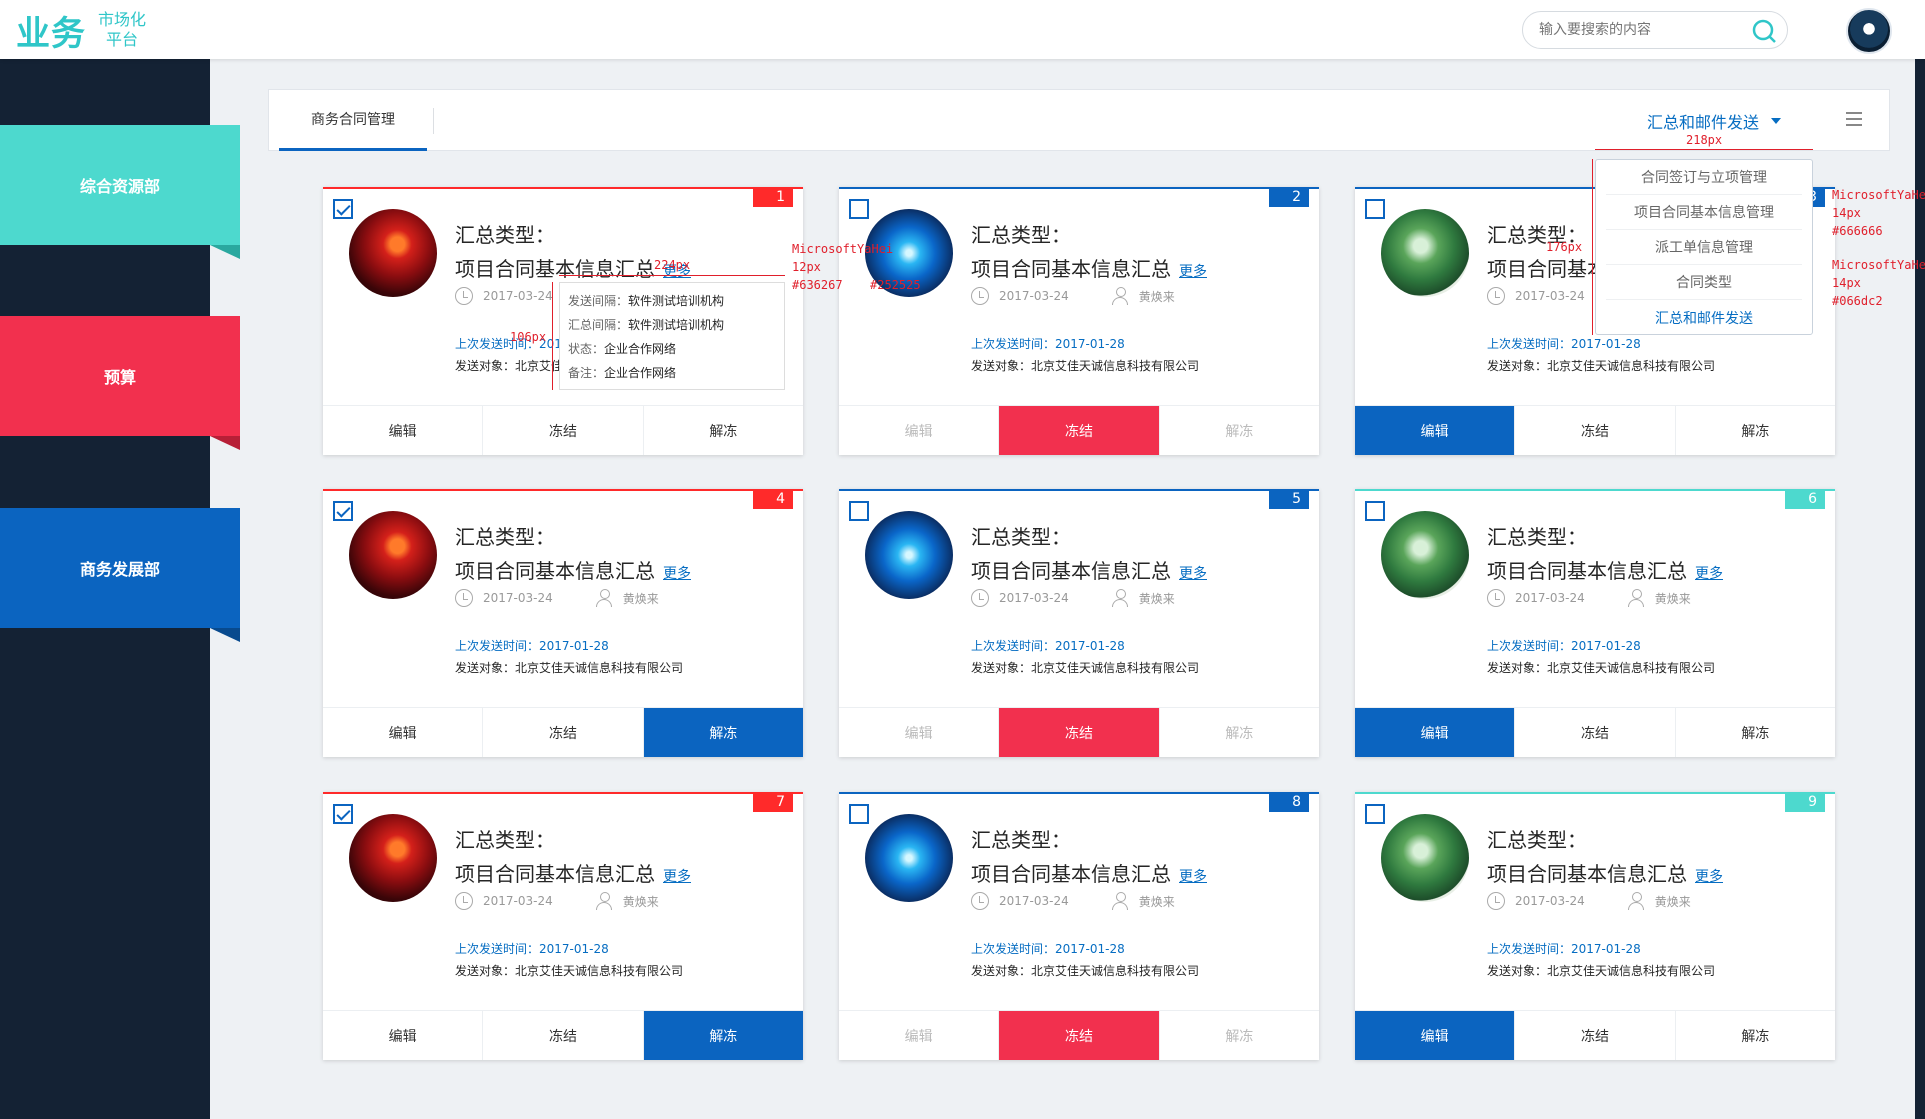  I want to click on menu-item-contract-info: 项目合同基本信息管理, so click(1704, 212).